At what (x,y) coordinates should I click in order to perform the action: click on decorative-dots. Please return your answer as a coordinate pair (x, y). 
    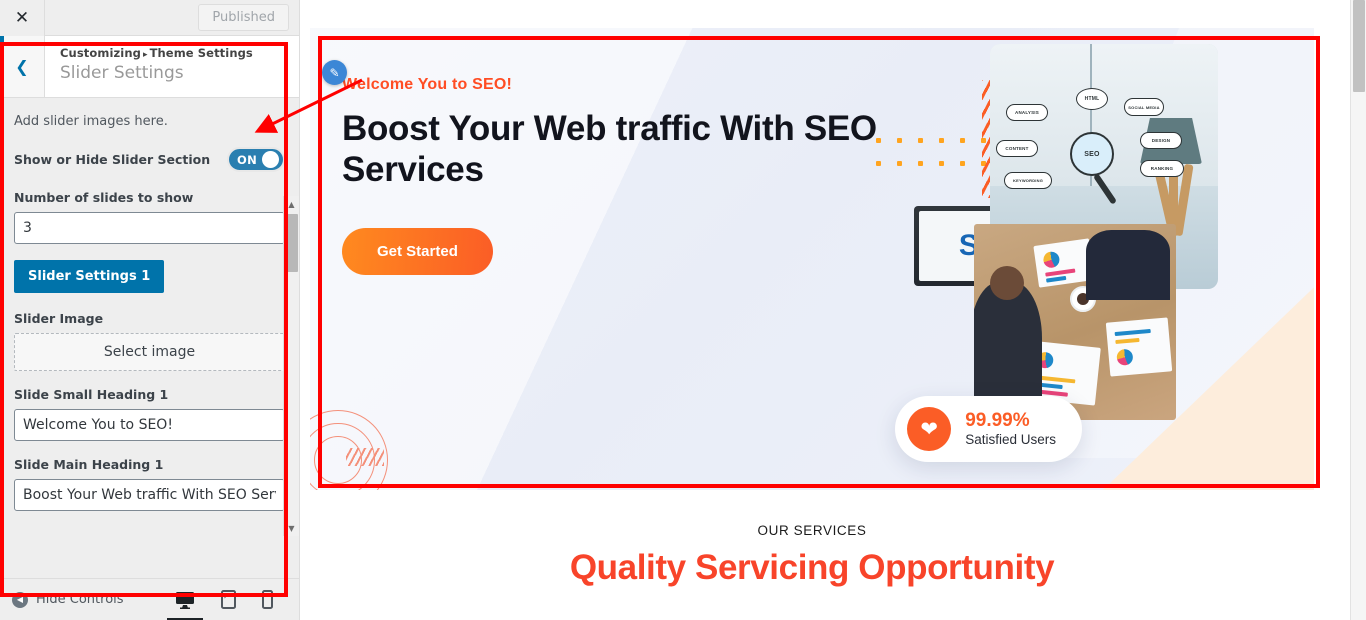
    Looking at the image, I should click on (931, 161).